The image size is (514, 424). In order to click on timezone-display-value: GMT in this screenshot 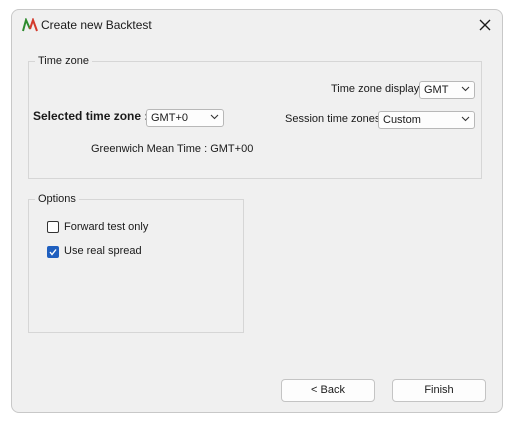, I will do `click(436, 90)`.